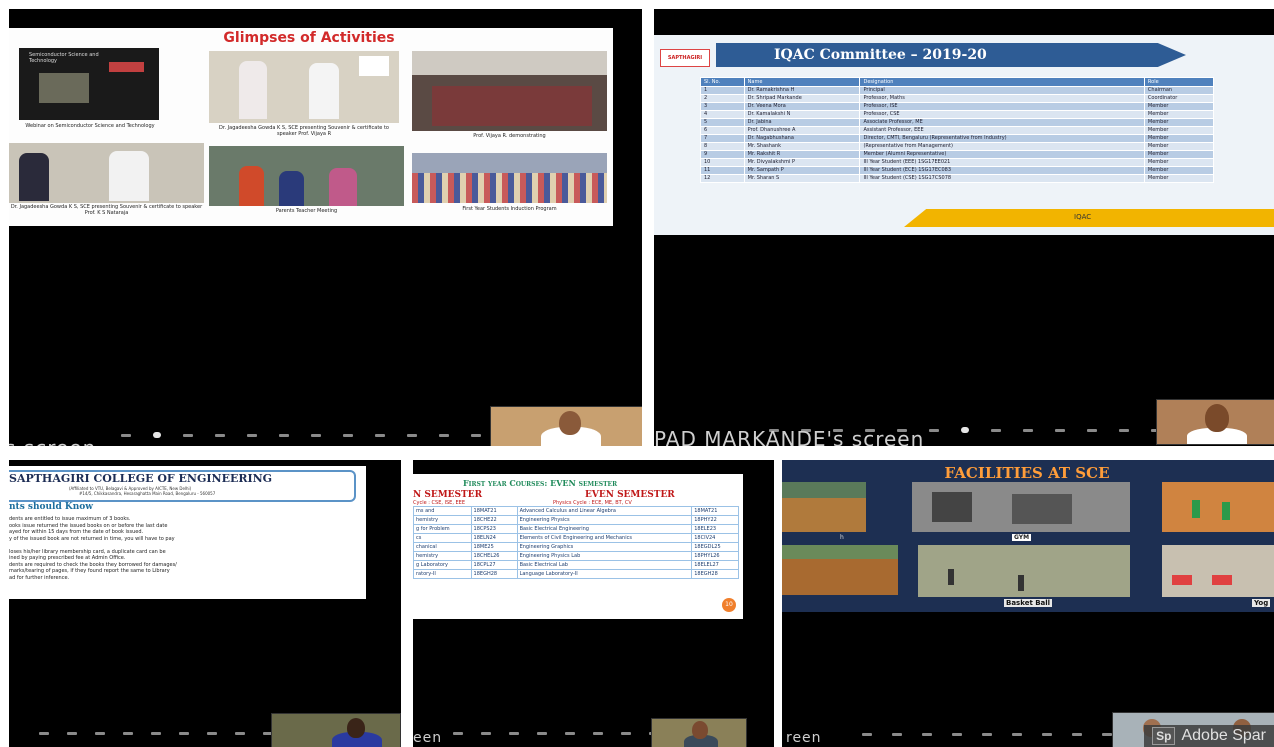 The width and height of the screenshot is (1274, 747). I want to click on courses-table-cell: Basic Electrical Lab, so click(604, 565).